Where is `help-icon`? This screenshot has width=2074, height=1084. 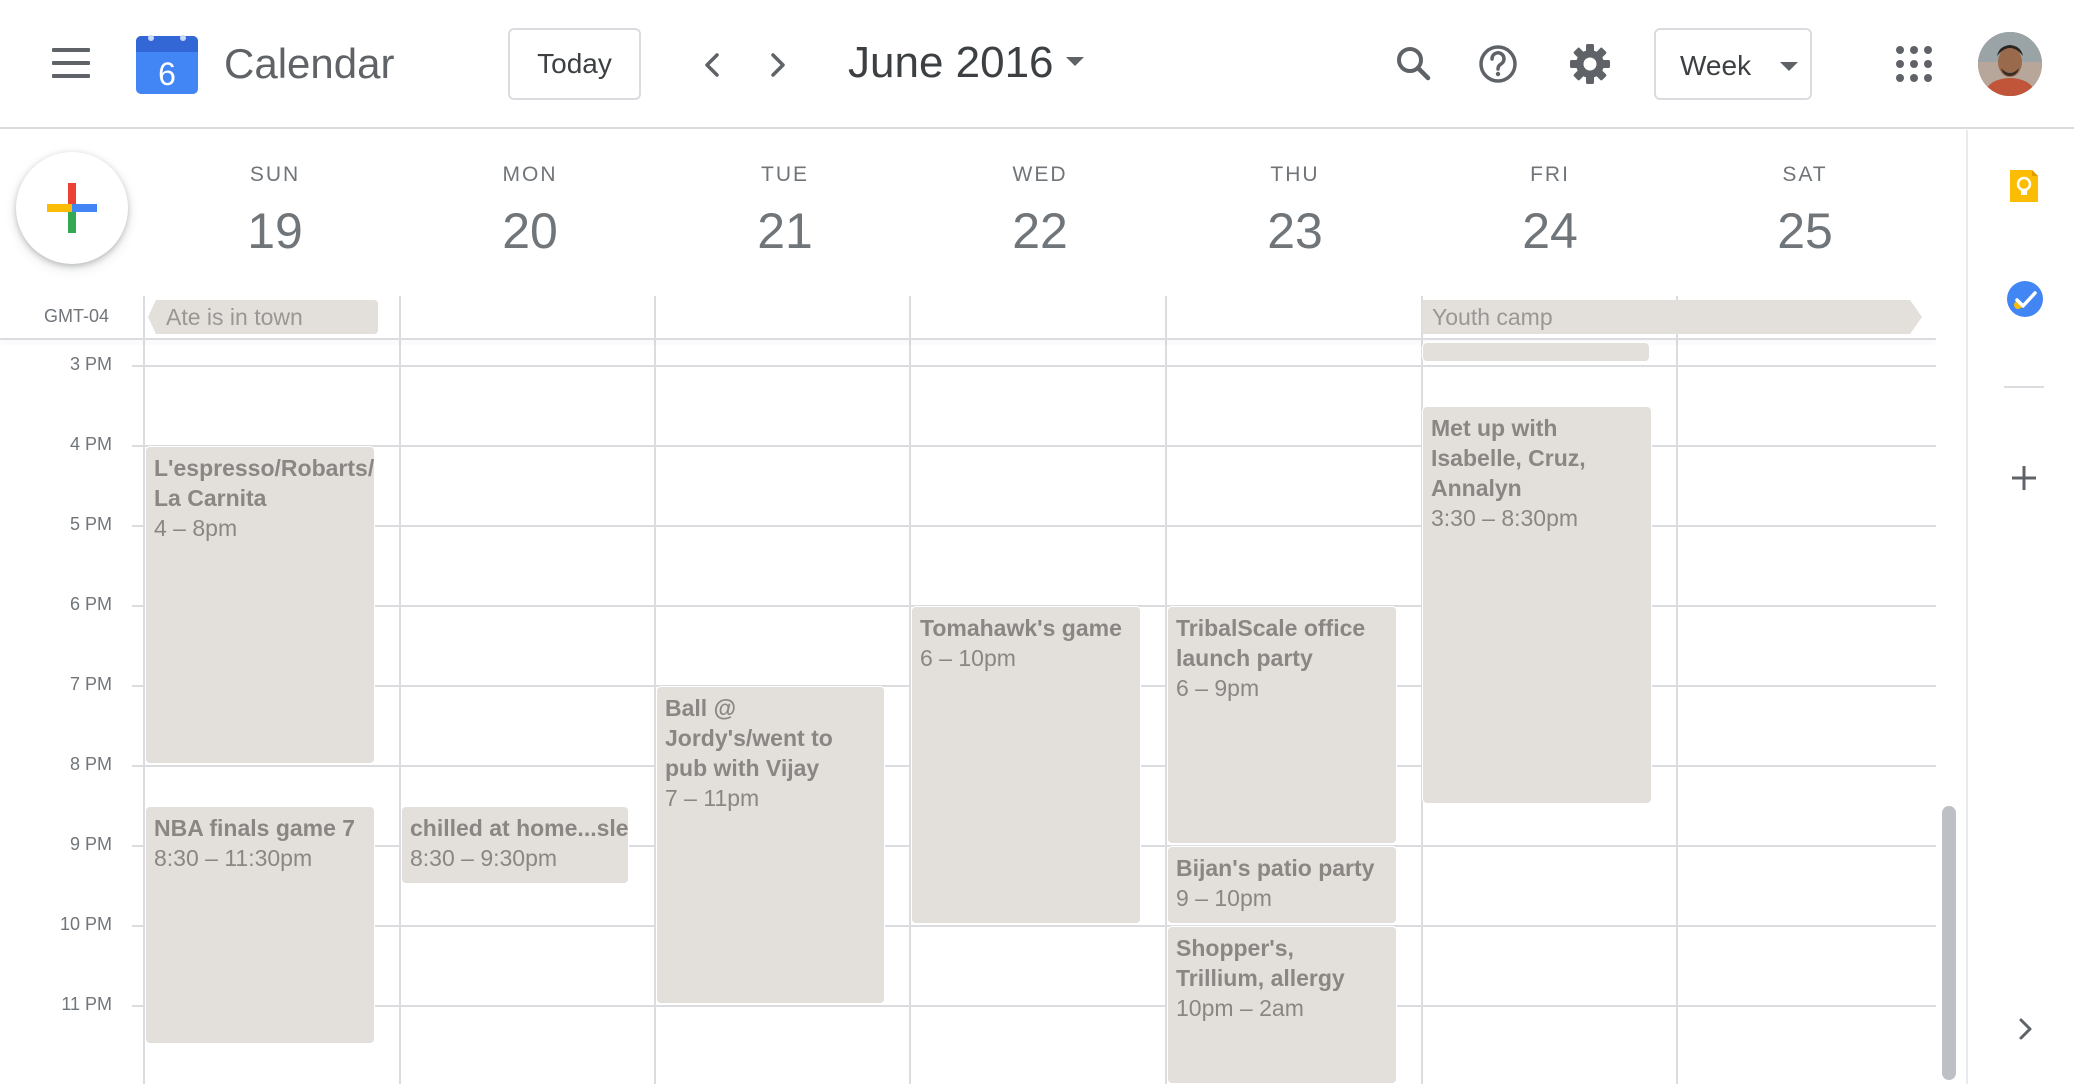 help-icon is located at coordinates (1498, 64).